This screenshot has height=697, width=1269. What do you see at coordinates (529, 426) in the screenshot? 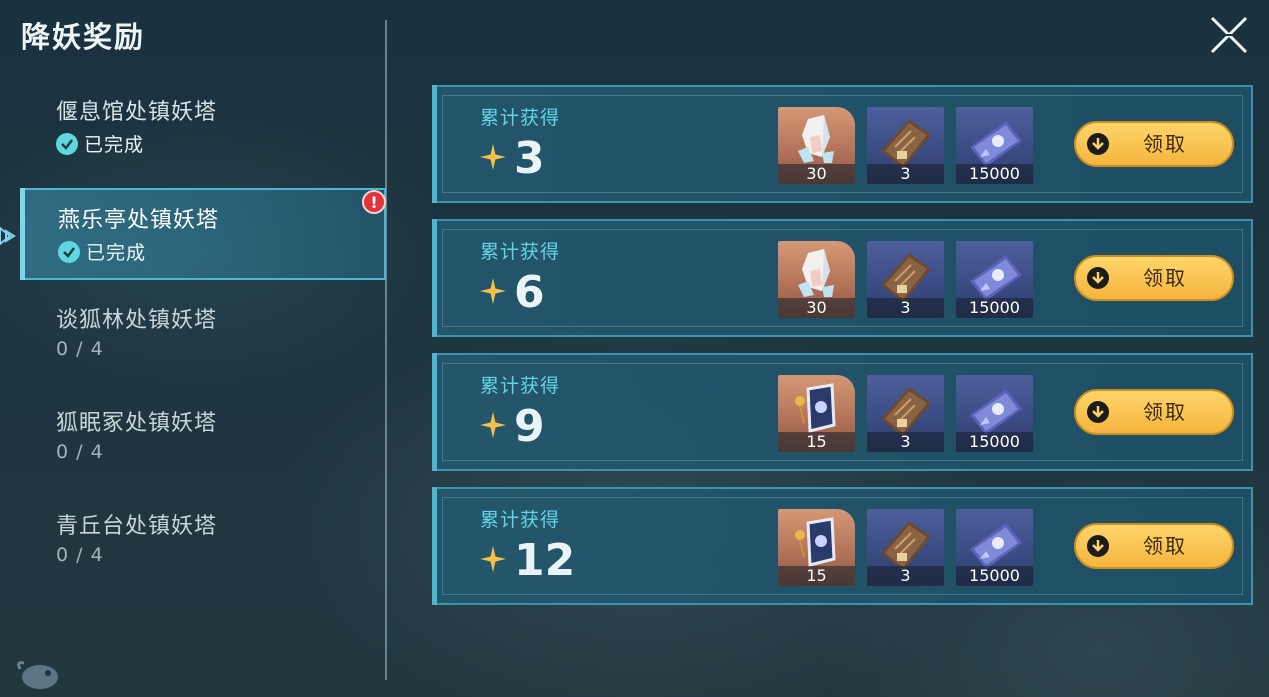
I see `reward-threshold: 9` at bounding box center [529, 426].